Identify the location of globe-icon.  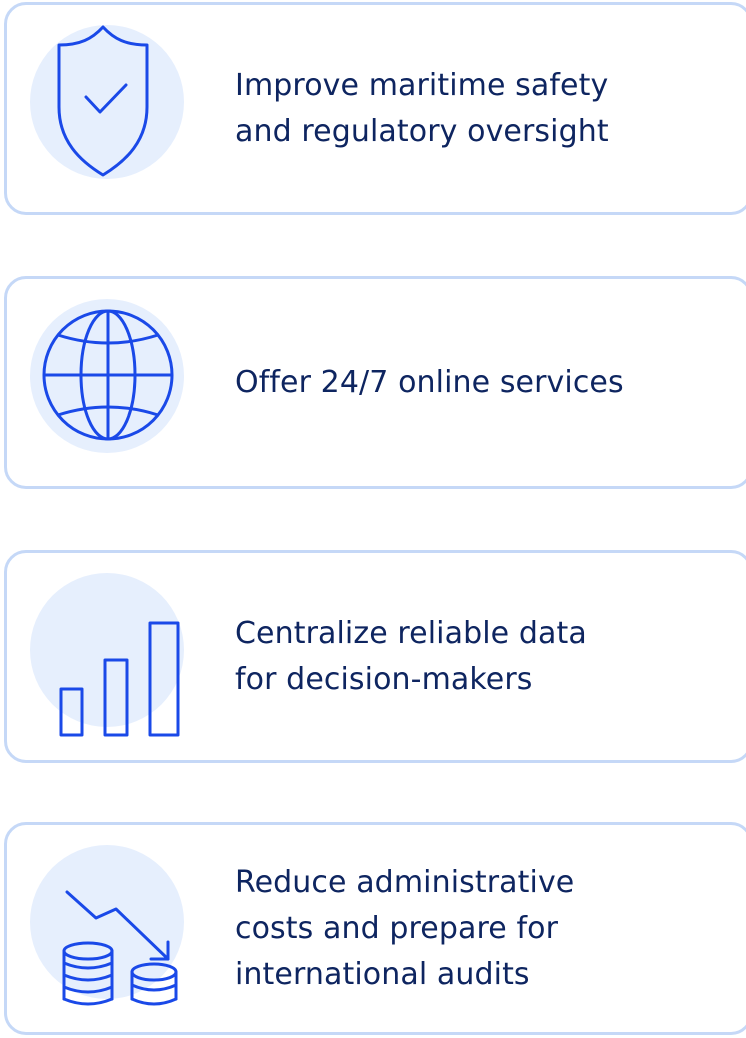
(108, 375).